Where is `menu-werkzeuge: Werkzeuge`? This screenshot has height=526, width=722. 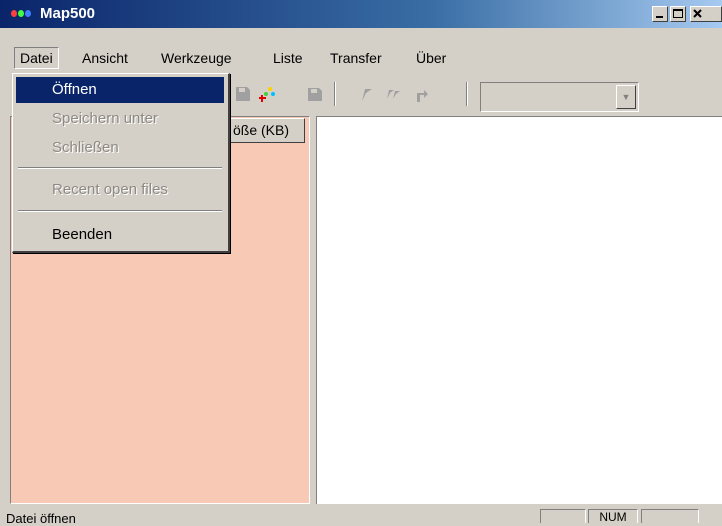 menu-werkzeuge: Werkzeuge is located at coordinates (196, 58).